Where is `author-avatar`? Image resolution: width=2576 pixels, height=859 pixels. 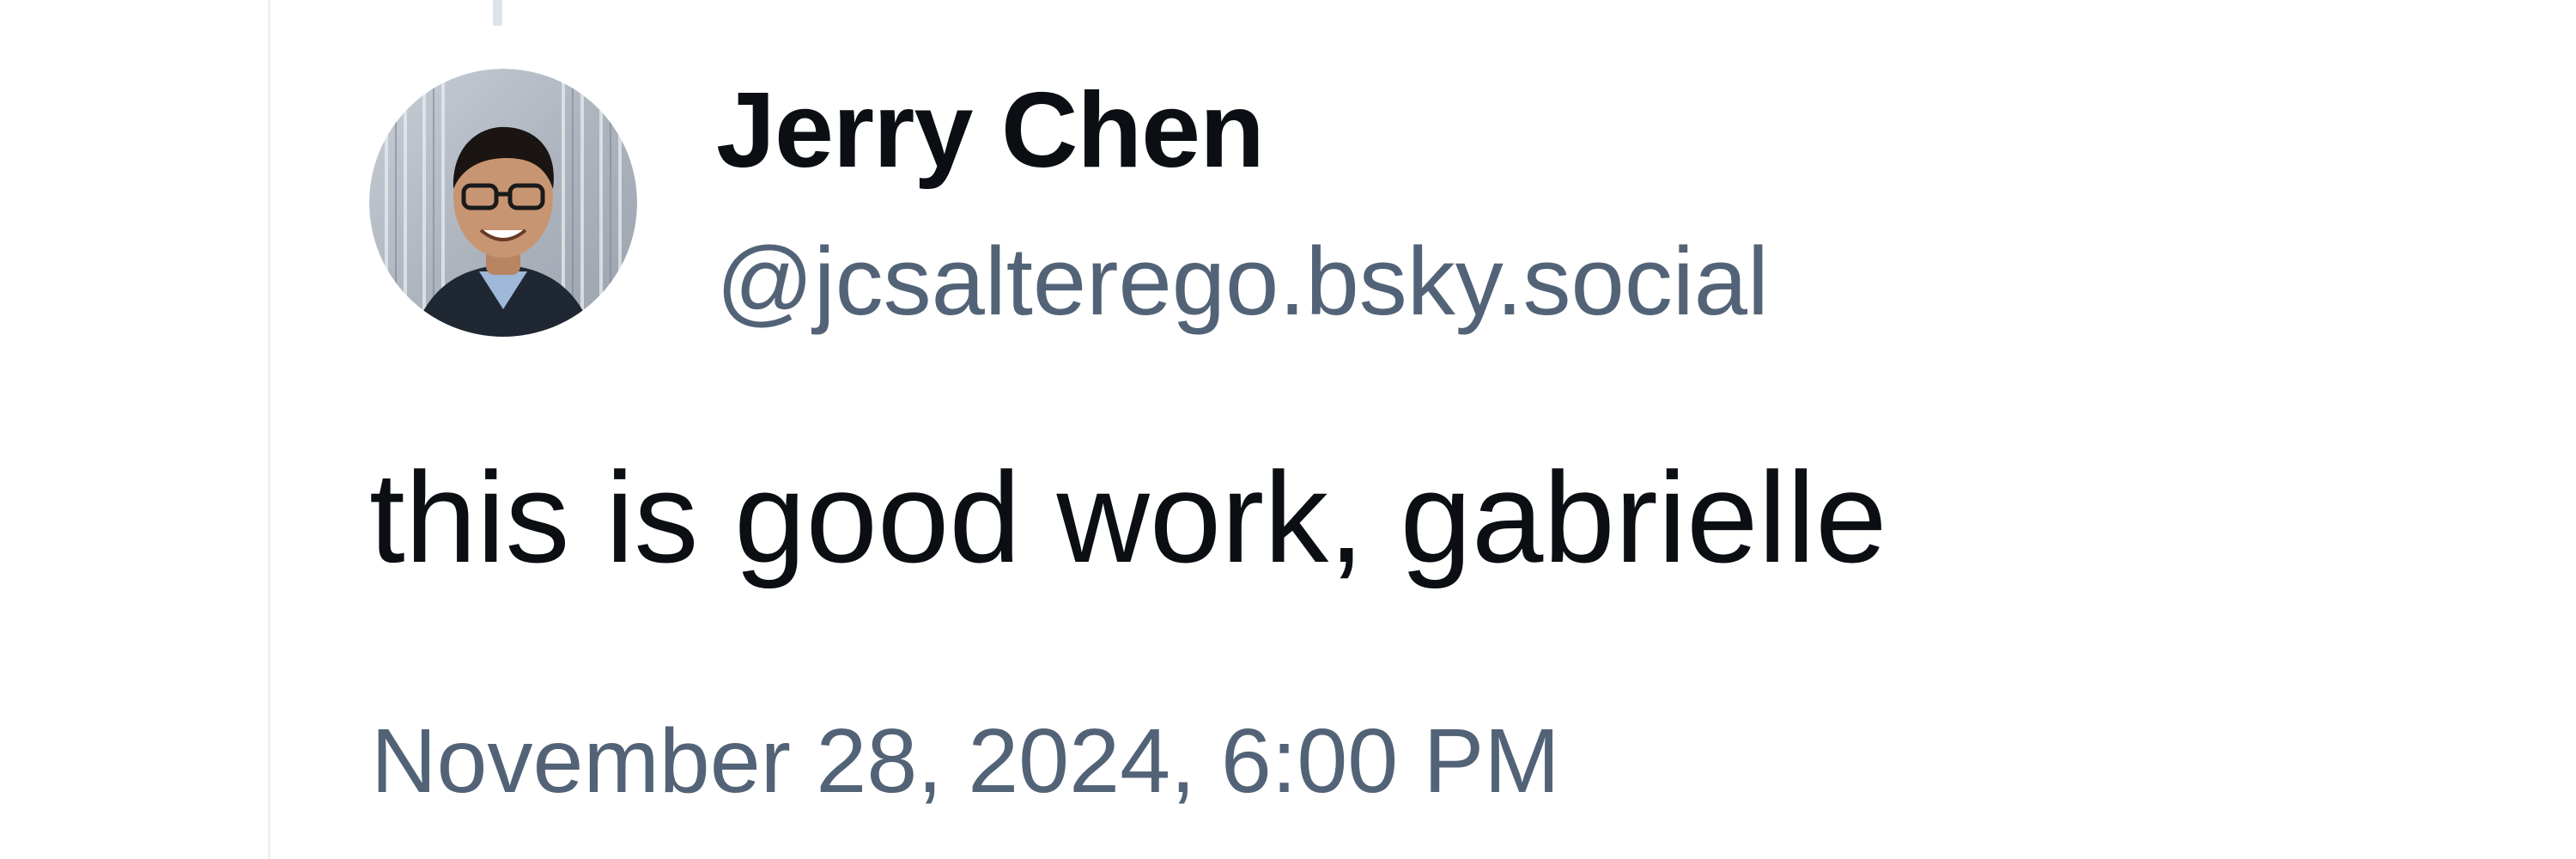
author-avatar is located at coordinates (503, 203).